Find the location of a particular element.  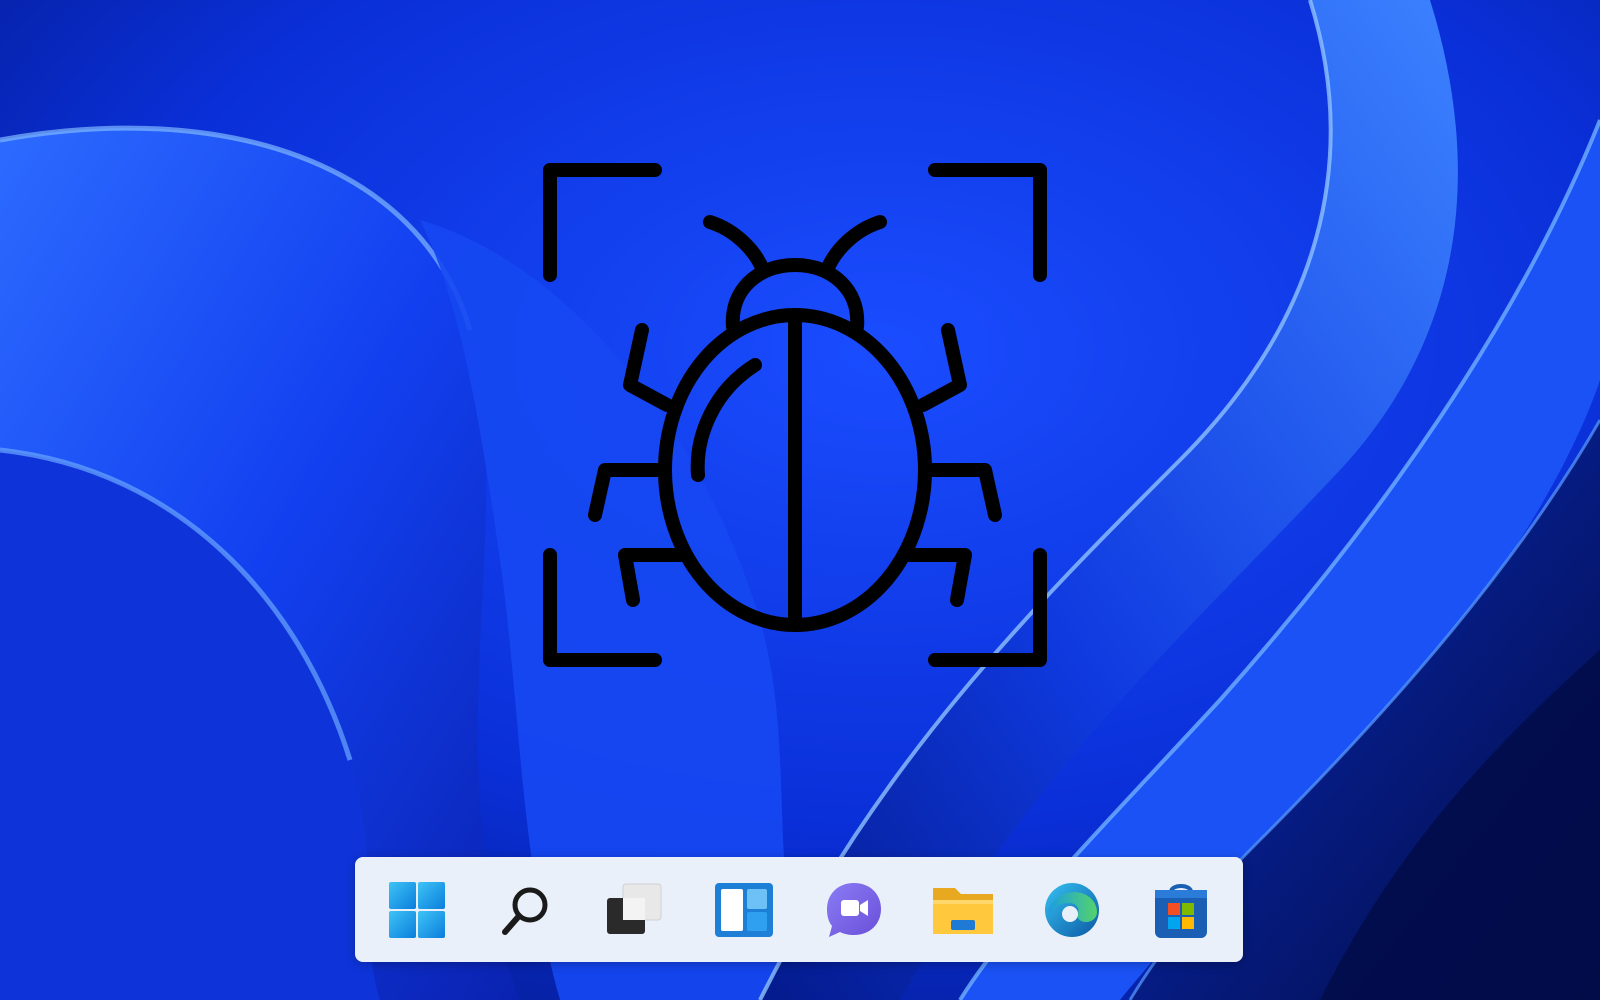

scan-corner-top-left is located at coordinates (602, 222).